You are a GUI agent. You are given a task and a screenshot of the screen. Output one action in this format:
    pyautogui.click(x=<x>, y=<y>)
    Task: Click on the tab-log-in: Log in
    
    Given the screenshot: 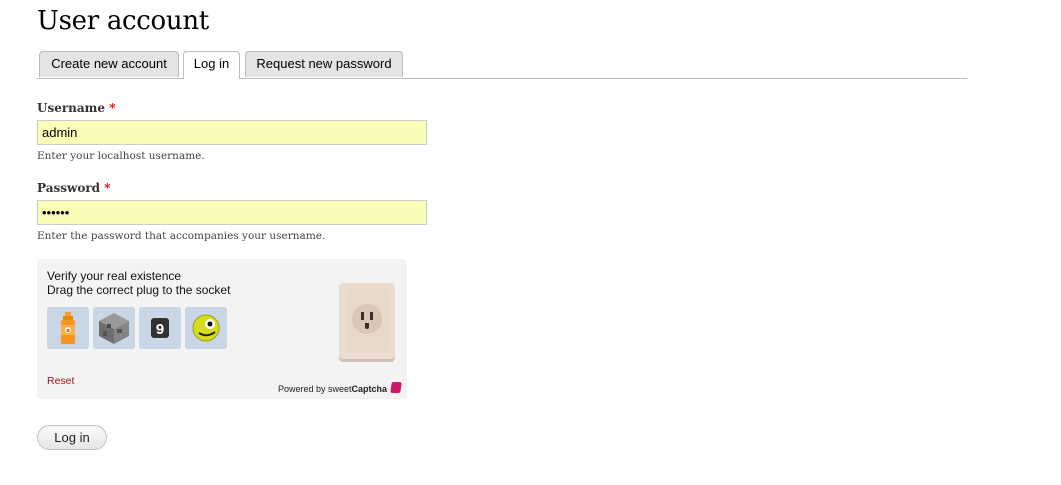 What is the action you would take?
    pyautogui.click(x=211, y=65)
    